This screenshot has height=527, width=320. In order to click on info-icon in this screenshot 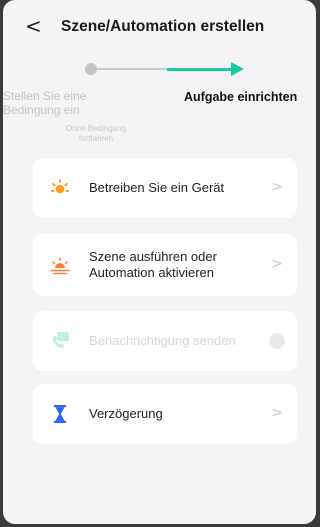, I will do `click(277, 341)`.